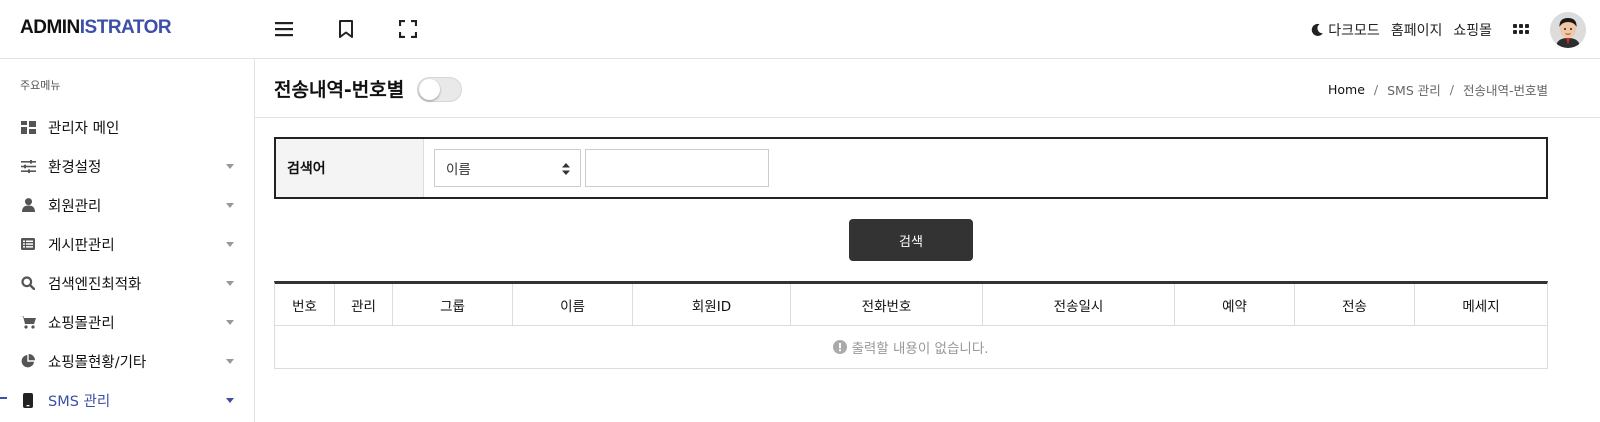  What do you see at coordinates (28, 361) in the screenshot?
I see `pie-chart-icon` at bounding box center [28, 361].